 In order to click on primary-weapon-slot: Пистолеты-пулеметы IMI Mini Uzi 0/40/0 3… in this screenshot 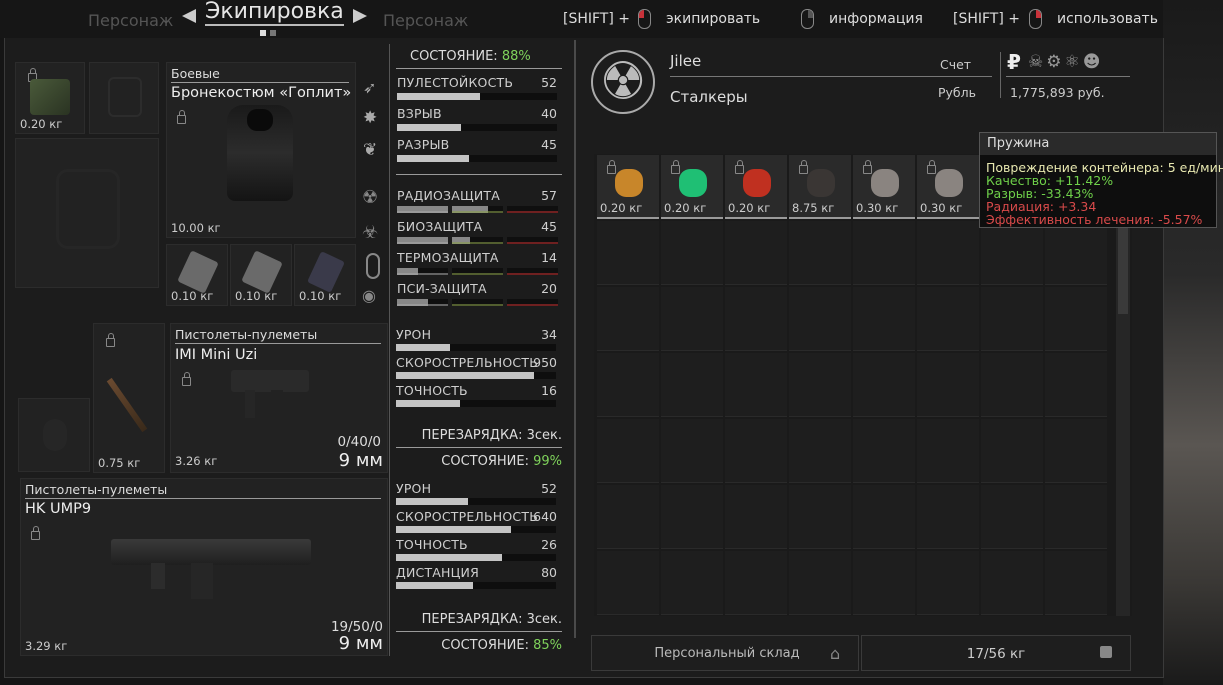, I will do `click(279, 398)`.